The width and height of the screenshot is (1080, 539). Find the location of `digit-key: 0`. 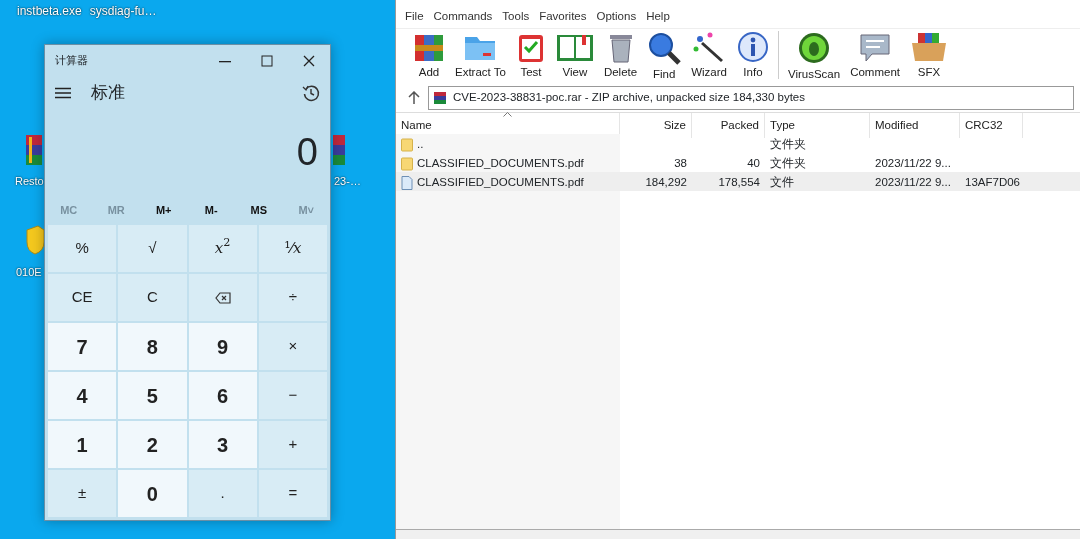

digit-key: 0 is located at coordinates (152, 493).